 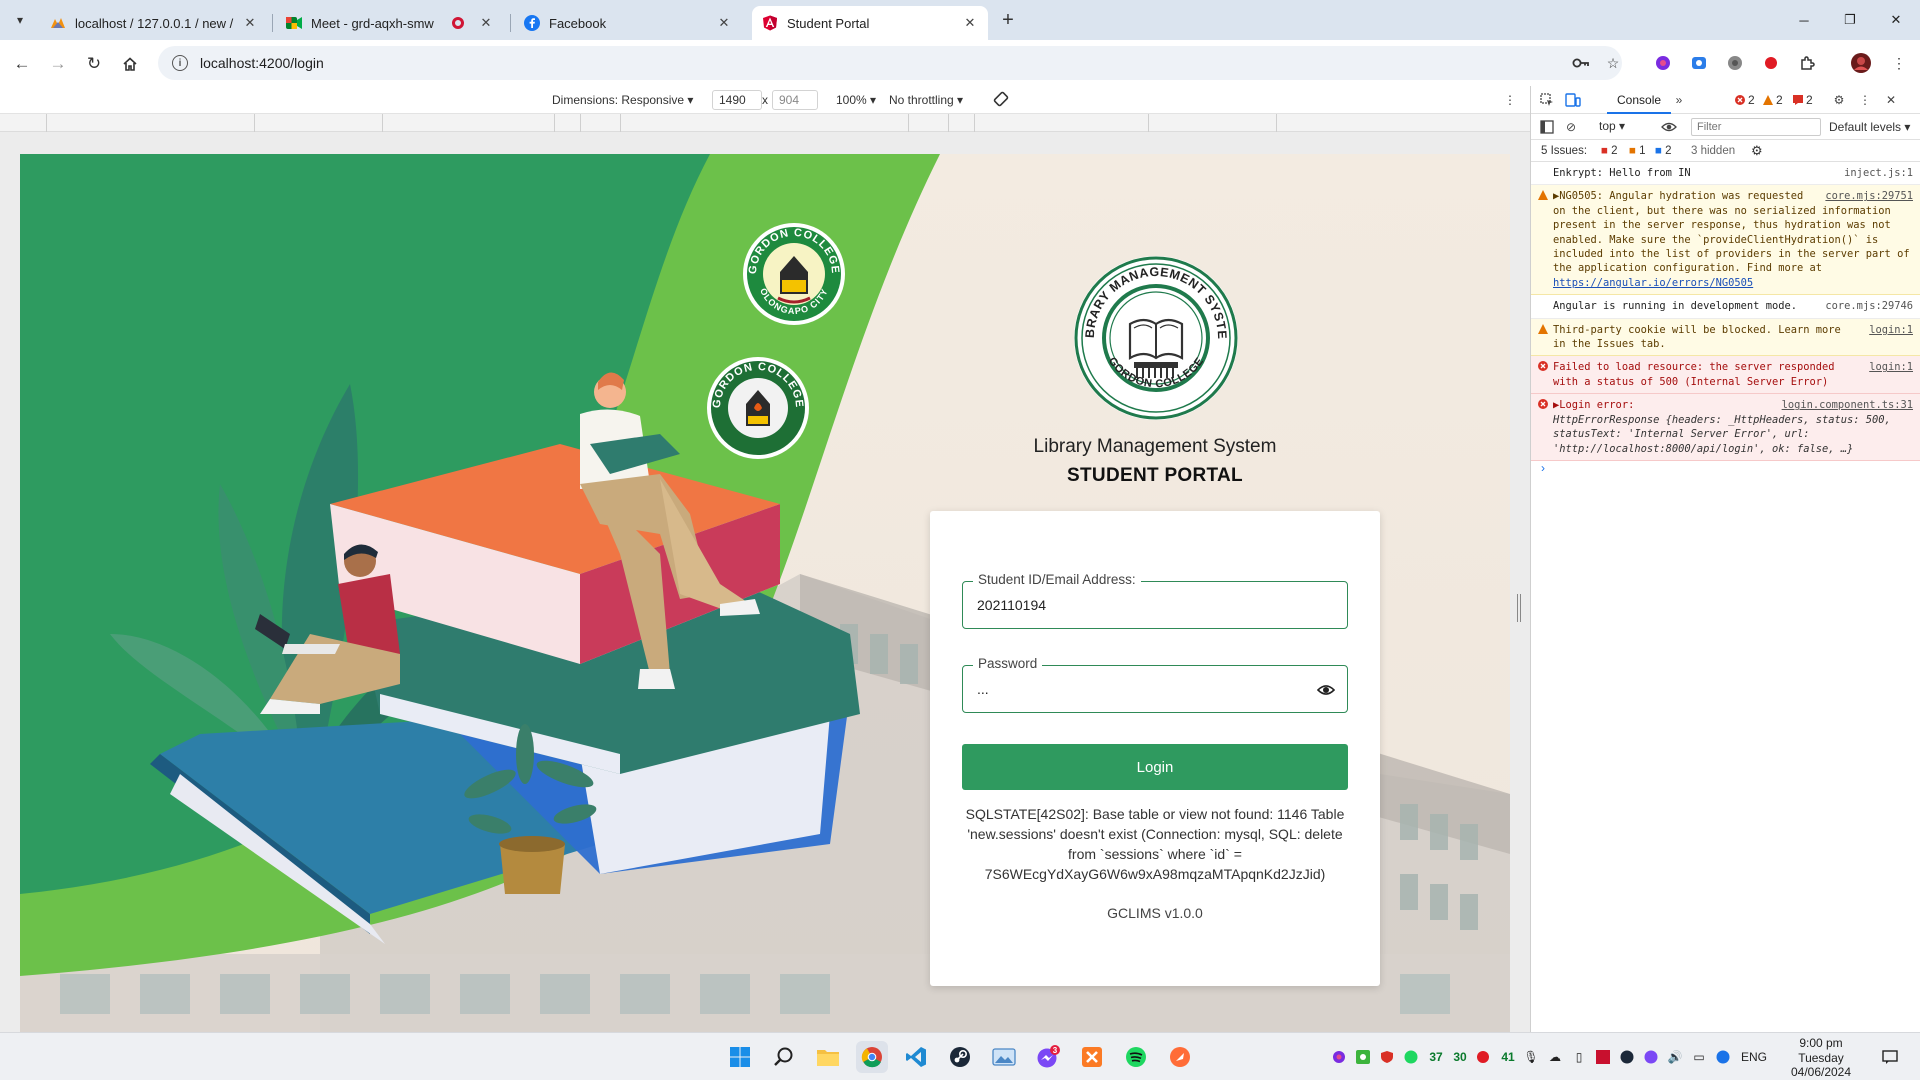 What do you see at coordinates (1436, 1057) in the screenshot?
I see `tray-temperature-gpu: 37` at bounding box center [1436, 1057].